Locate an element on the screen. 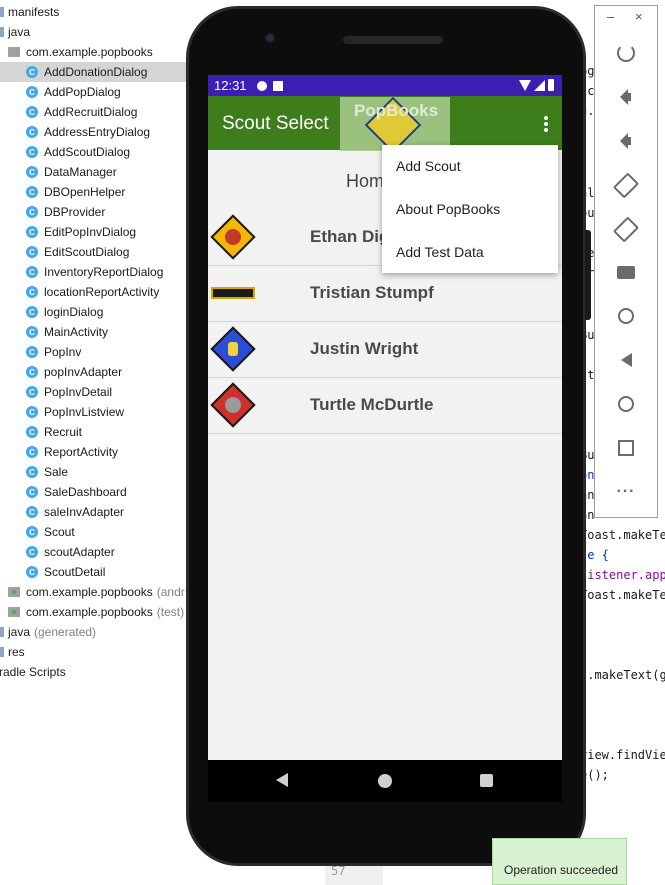  app-title: Scout Select is located at coordinates (275, 123).